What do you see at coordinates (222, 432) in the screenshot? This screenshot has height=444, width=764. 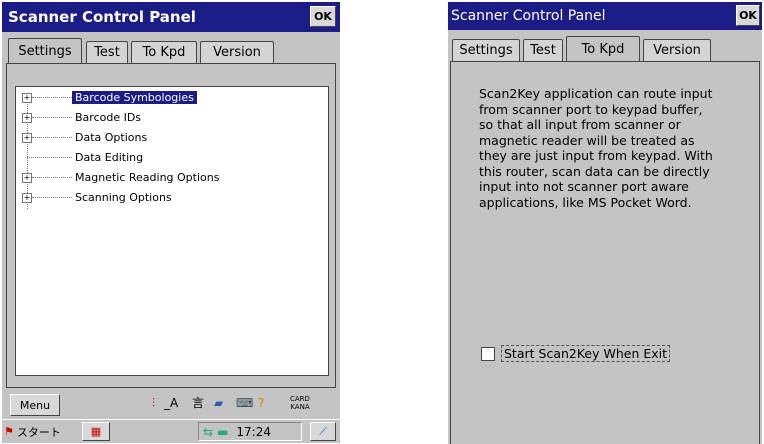 I see `battery-icon: ▬` at bounding box center [222, 432].